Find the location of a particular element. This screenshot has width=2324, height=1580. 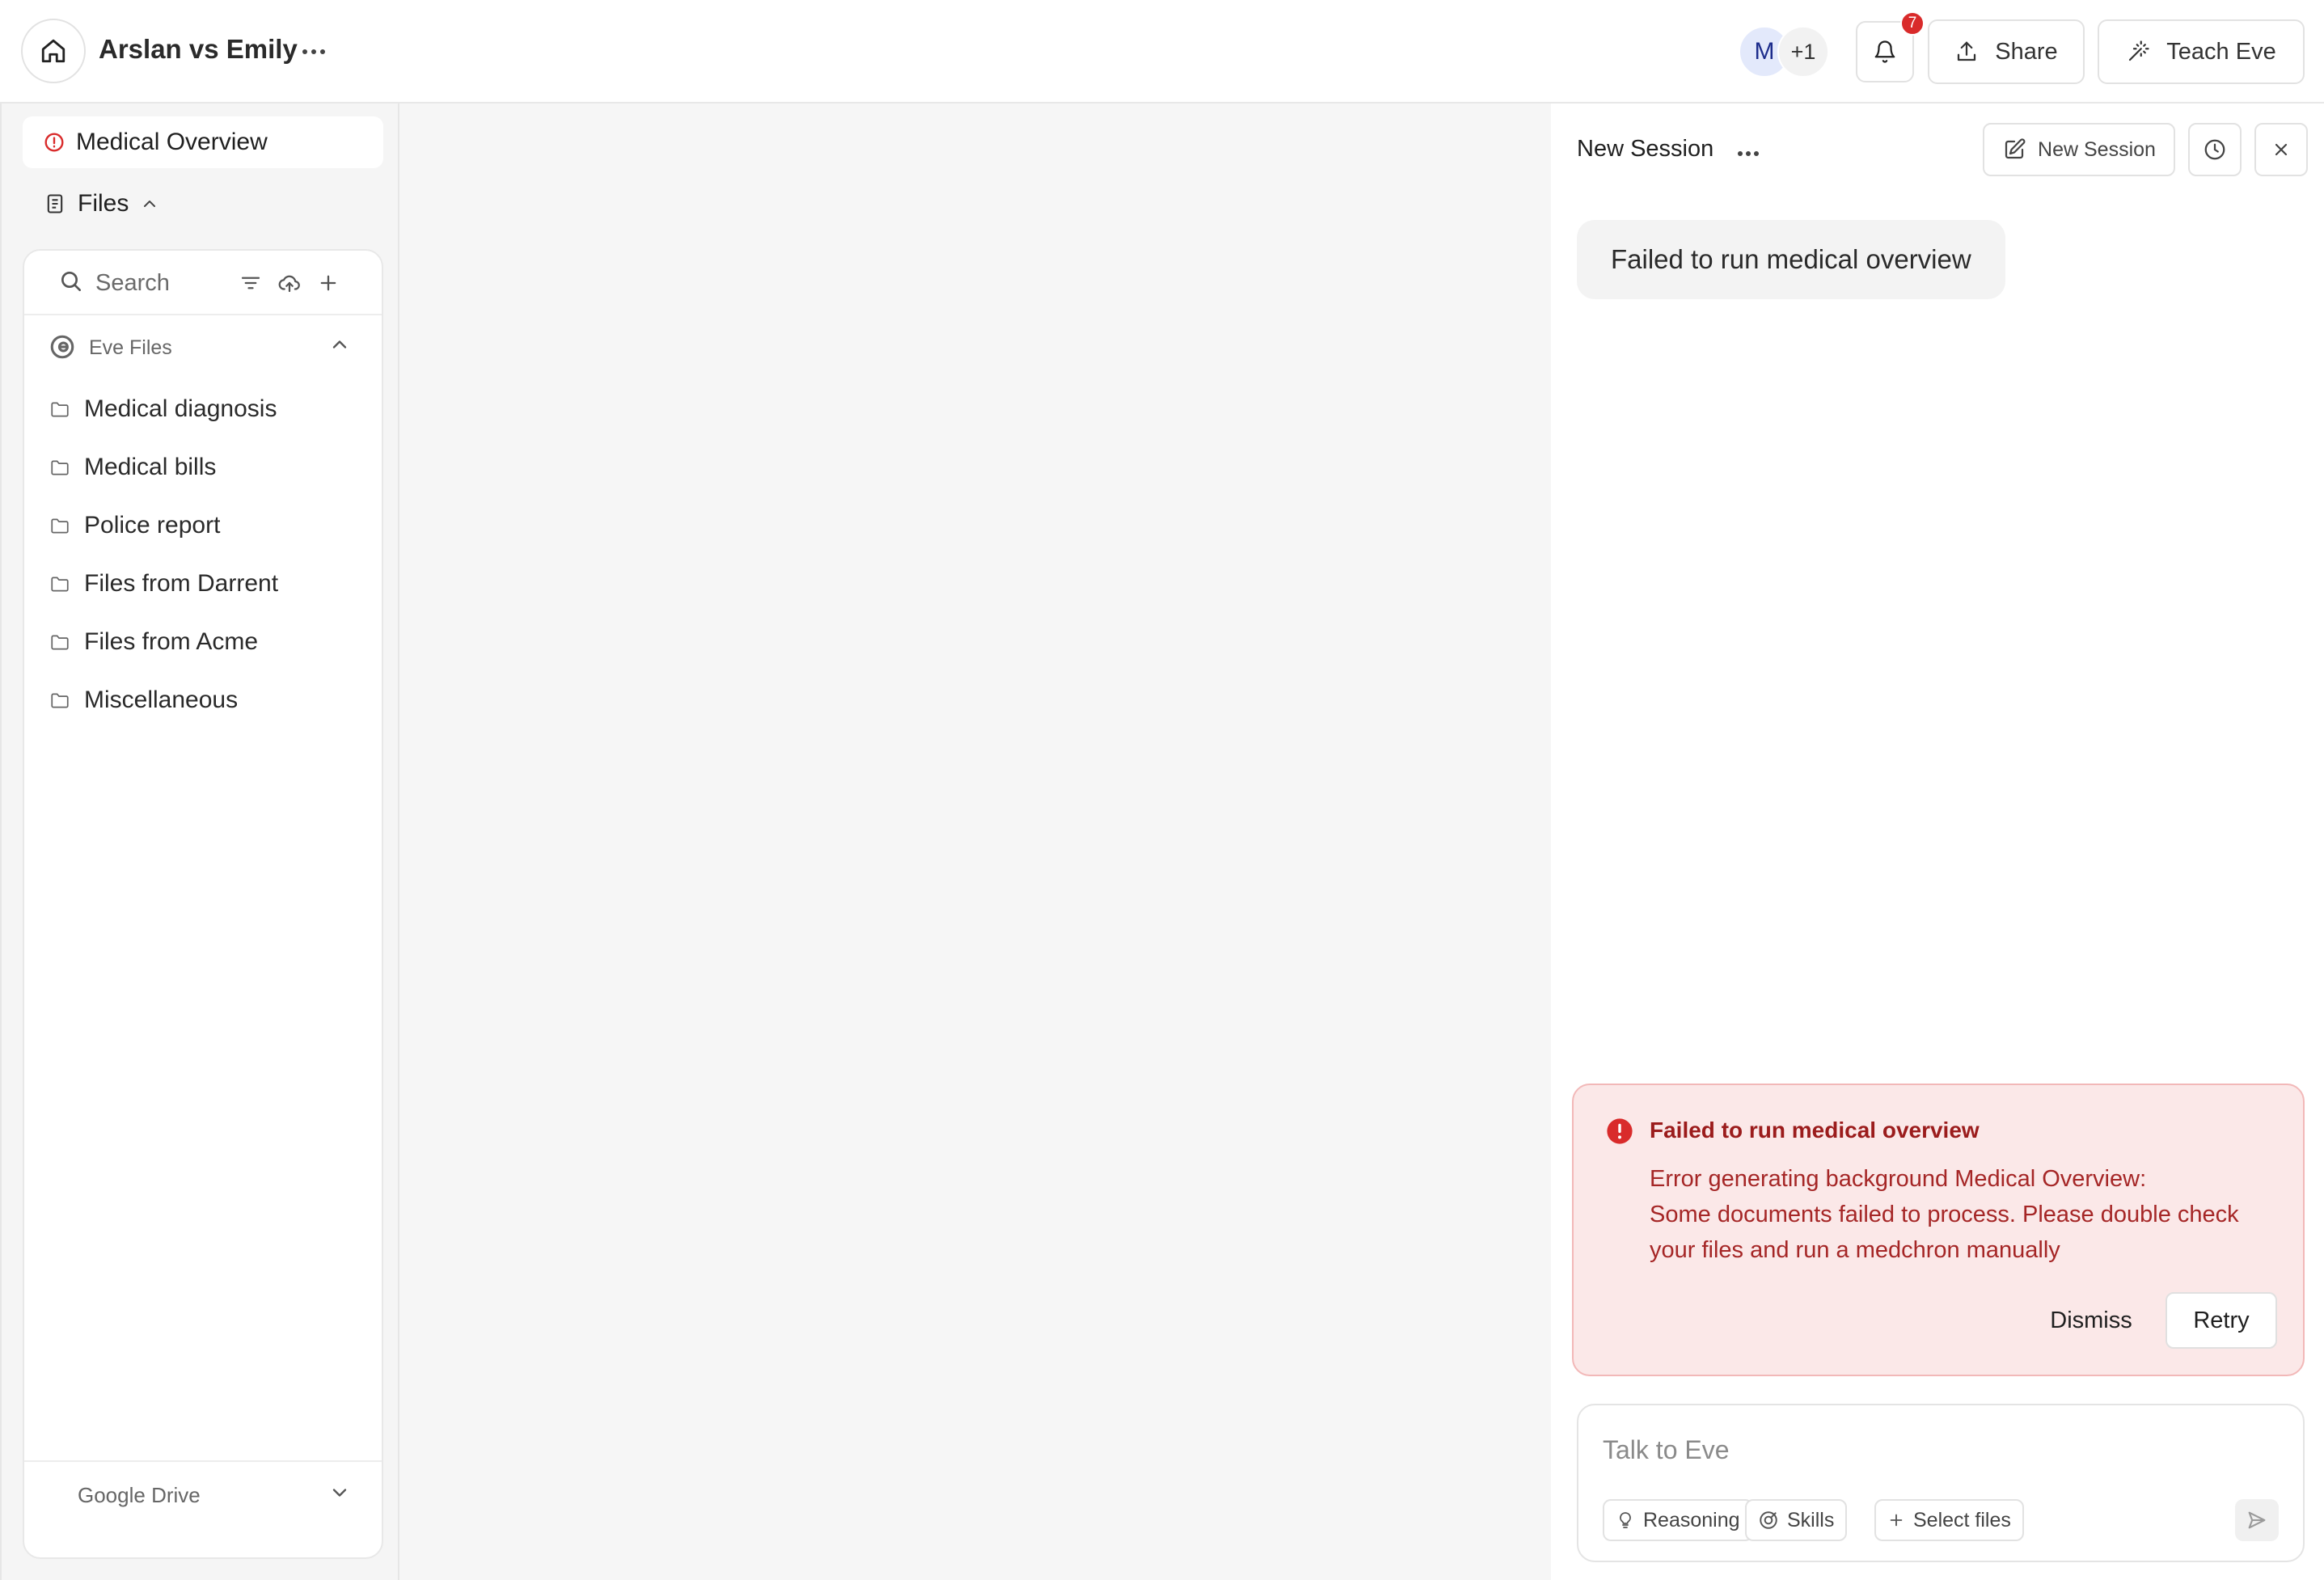

skills-button: Skills is located at coordinates (1796, 1520).